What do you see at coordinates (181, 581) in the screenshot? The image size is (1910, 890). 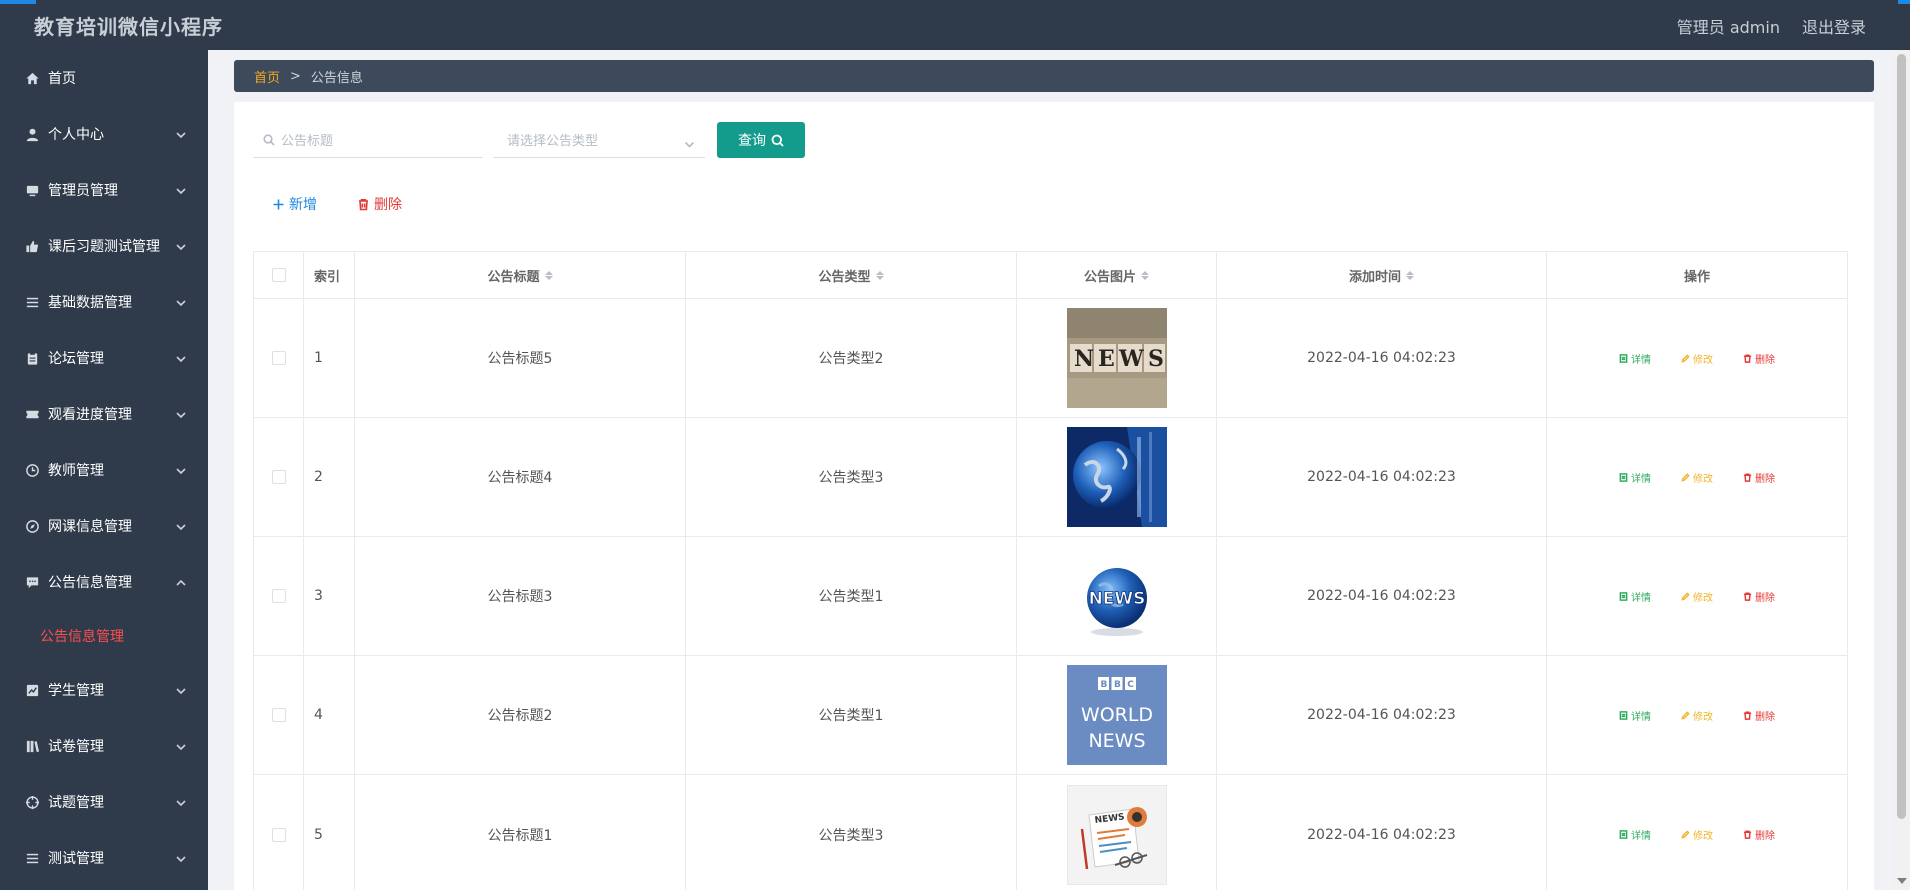 I see `chevron-up-icon` at bounding box center [181, 581].